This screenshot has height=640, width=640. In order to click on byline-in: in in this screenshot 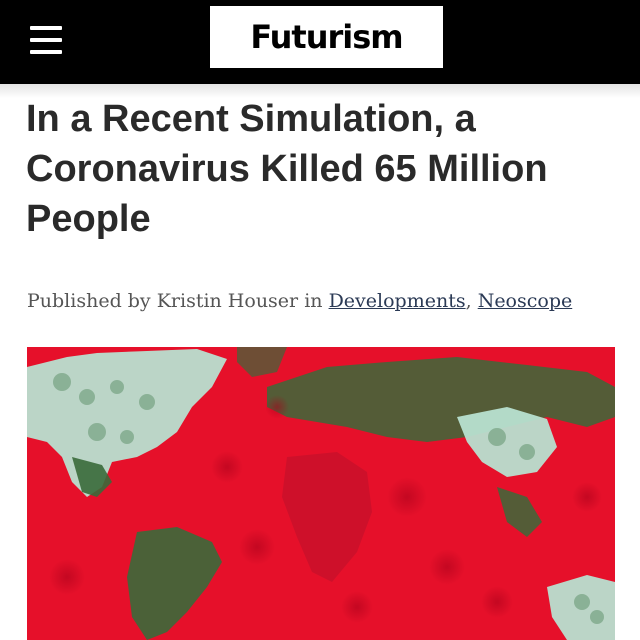, I will do `click(313, 301)`.